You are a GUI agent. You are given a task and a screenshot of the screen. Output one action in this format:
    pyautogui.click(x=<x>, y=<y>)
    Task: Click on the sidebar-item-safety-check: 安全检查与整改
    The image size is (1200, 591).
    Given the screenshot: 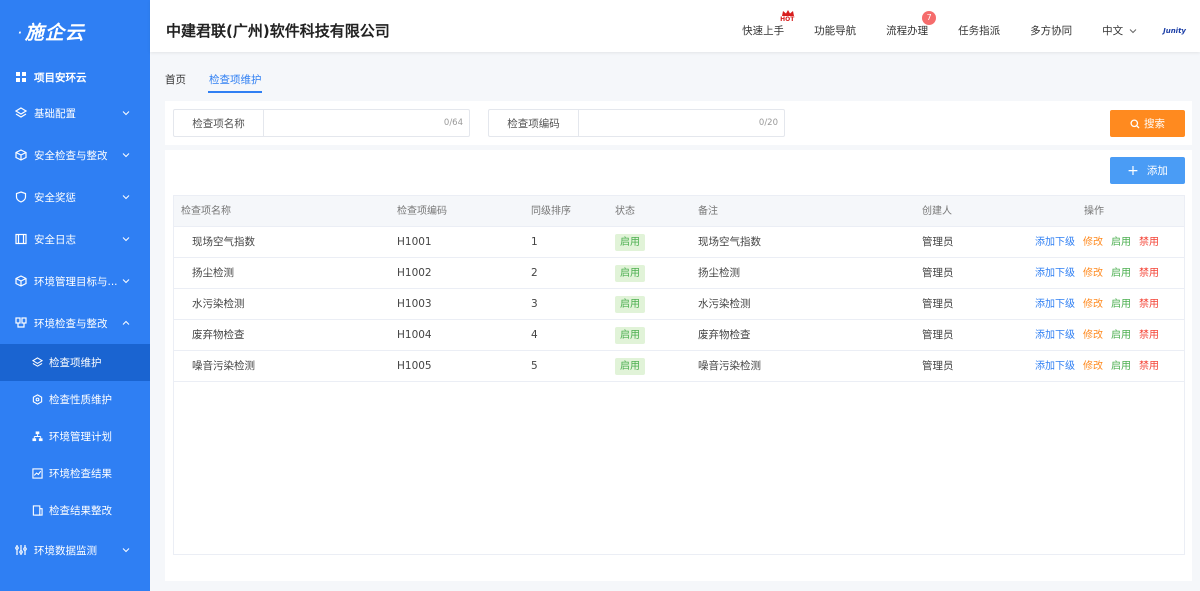 What is the action you would take?
    pyautogui.click(x=75, y=155)
    